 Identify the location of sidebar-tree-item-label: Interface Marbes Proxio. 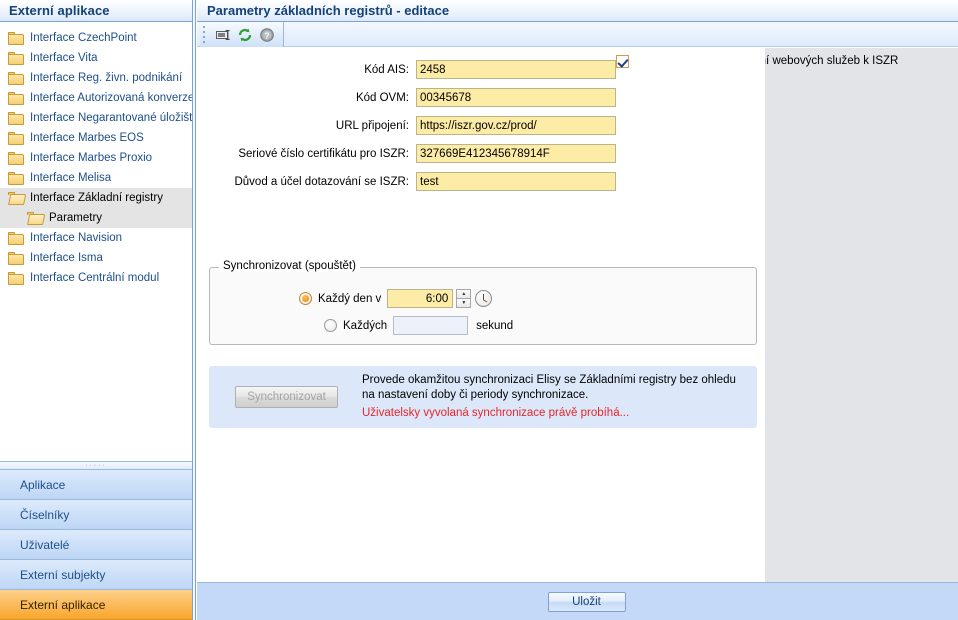
(91, 158).